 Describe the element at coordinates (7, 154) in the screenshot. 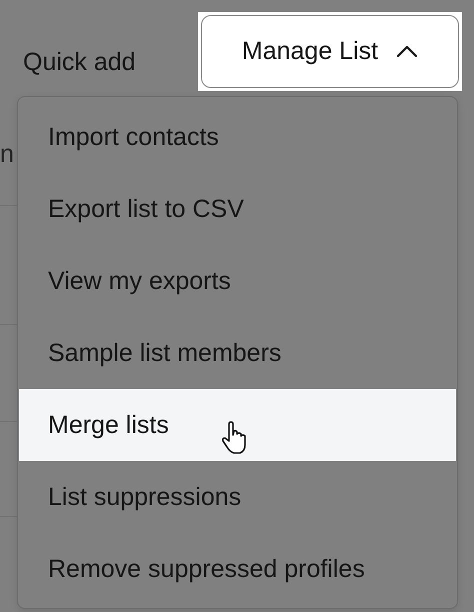

I see `background-text: n` at that location.